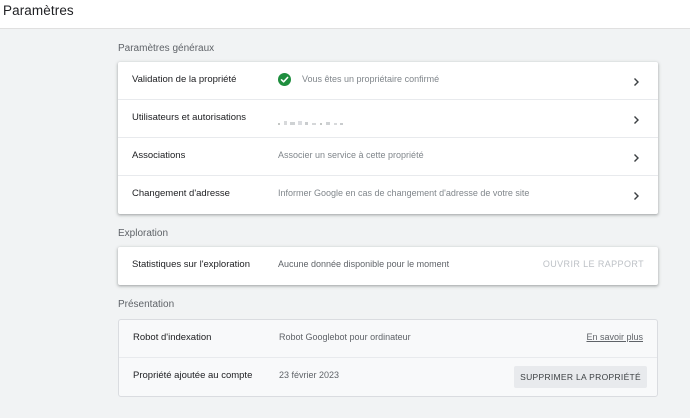 This screenshot has height=418, width=690. I want to click on row-title: Utilisateurs et autorisations, so click(189, 117).